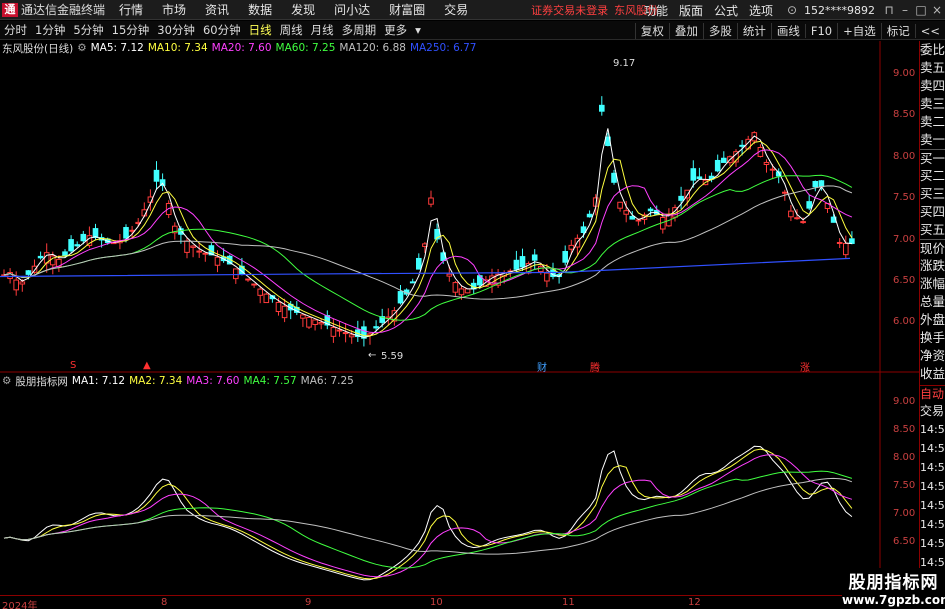 This screenshot has width=945, height=609. Describe the element at coordinates (932, 373) in the screenshot. I see `side-item-earnings: 收益` at that location.